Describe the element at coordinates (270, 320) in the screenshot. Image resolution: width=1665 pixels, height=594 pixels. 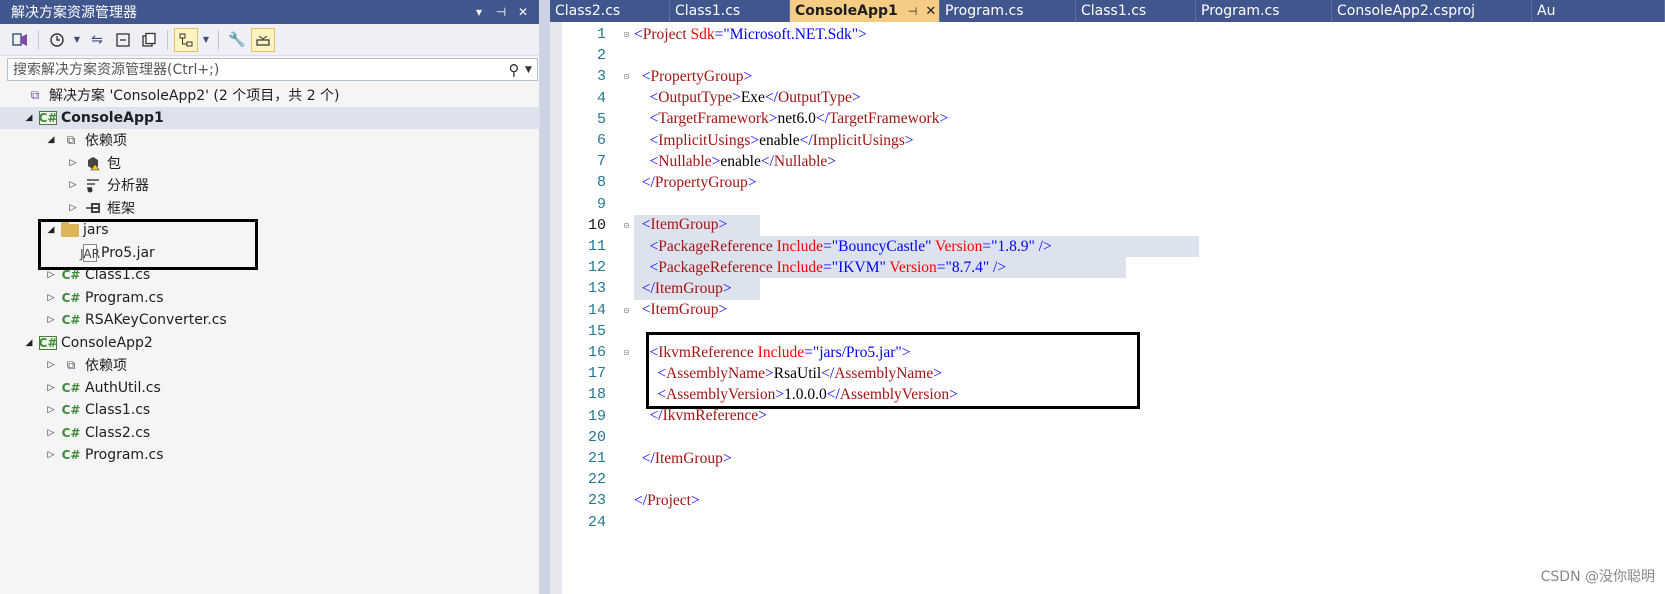
I see `tree-item: ▷ C# RSAKeyConverter.cs` at that location.